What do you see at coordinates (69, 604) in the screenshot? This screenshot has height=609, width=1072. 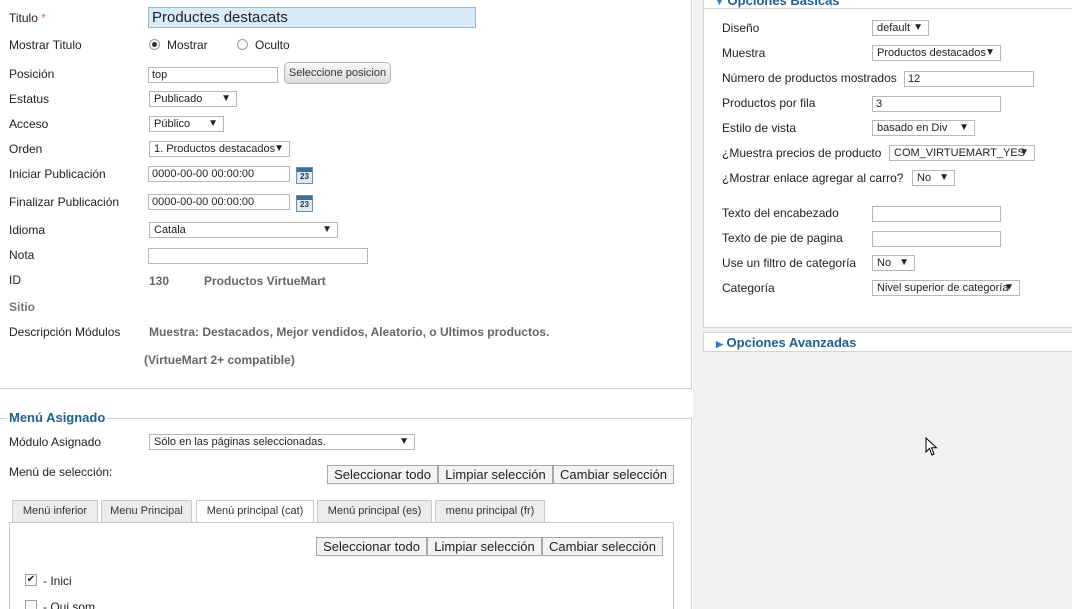 I see `menu-item-label: - Qui som` at bounding box center [69, 604].